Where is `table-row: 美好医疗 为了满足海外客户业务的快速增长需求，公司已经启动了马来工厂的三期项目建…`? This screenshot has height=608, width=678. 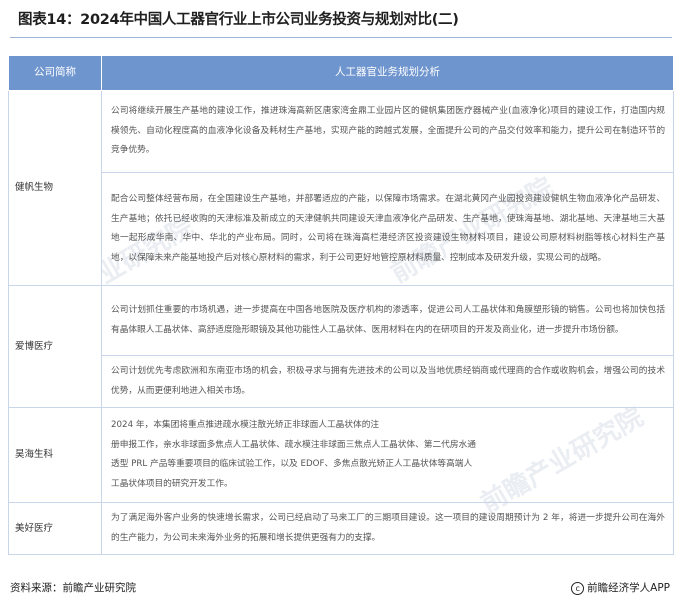
table-row: 美好医疗 为了满足海外客户业务的快速增长需求，公司已经启动了马来工厂的三期项目建… is located at coordinates (341, 528).